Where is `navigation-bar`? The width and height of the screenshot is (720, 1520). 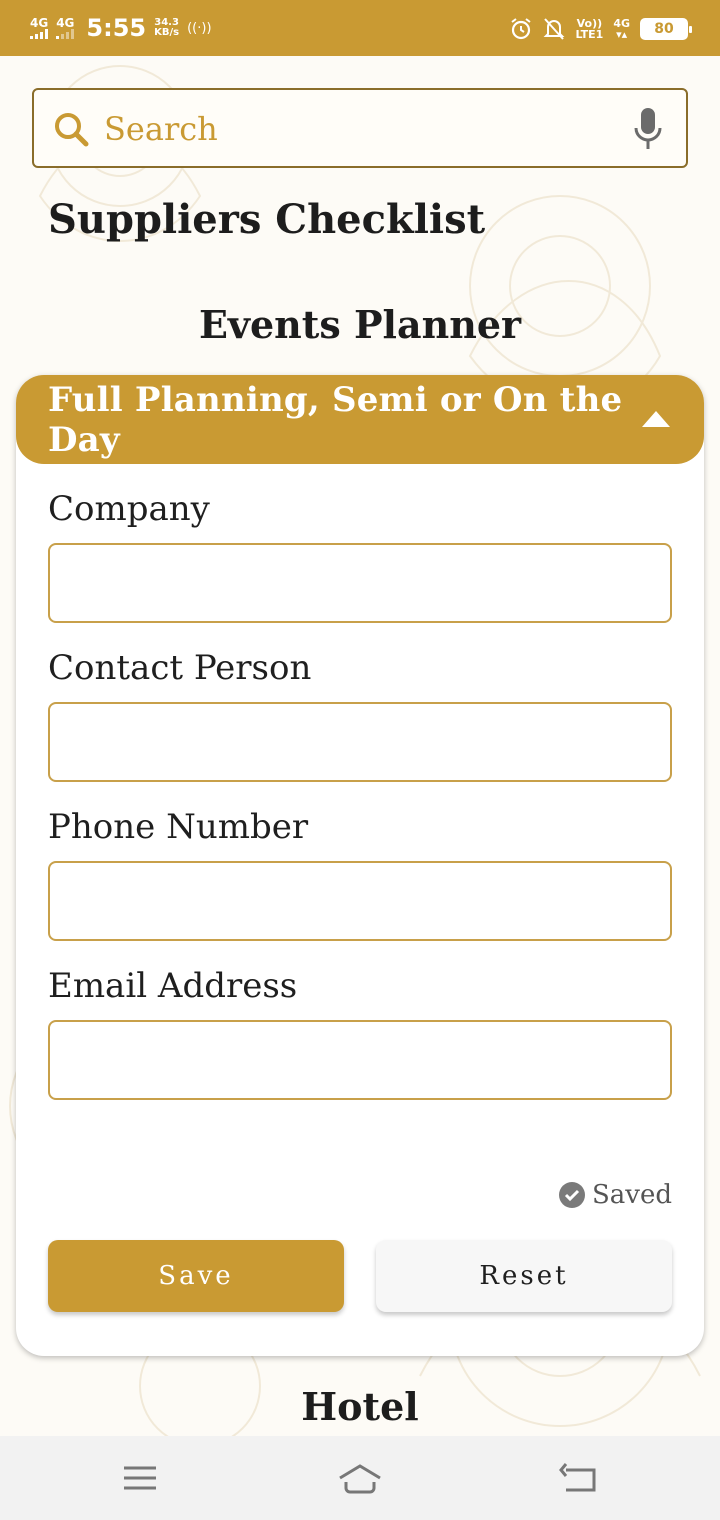
navigation-bar is located at coordinates (360, 1478).